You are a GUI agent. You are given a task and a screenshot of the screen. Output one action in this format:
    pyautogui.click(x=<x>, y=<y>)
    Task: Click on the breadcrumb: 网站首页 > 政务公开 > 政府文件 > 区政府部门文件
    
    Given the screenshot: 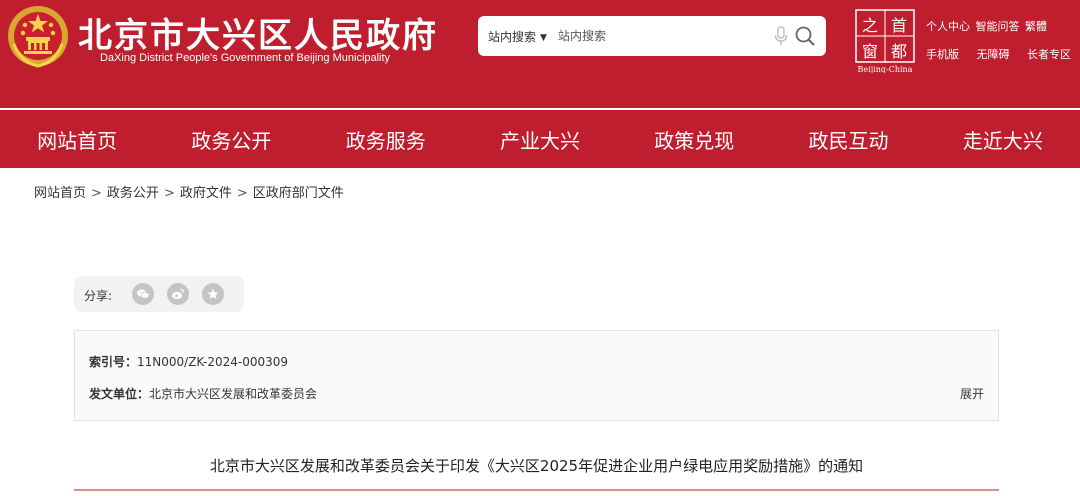 What is the action you would take?
    pyautogui.click(x=189, y=191)
    